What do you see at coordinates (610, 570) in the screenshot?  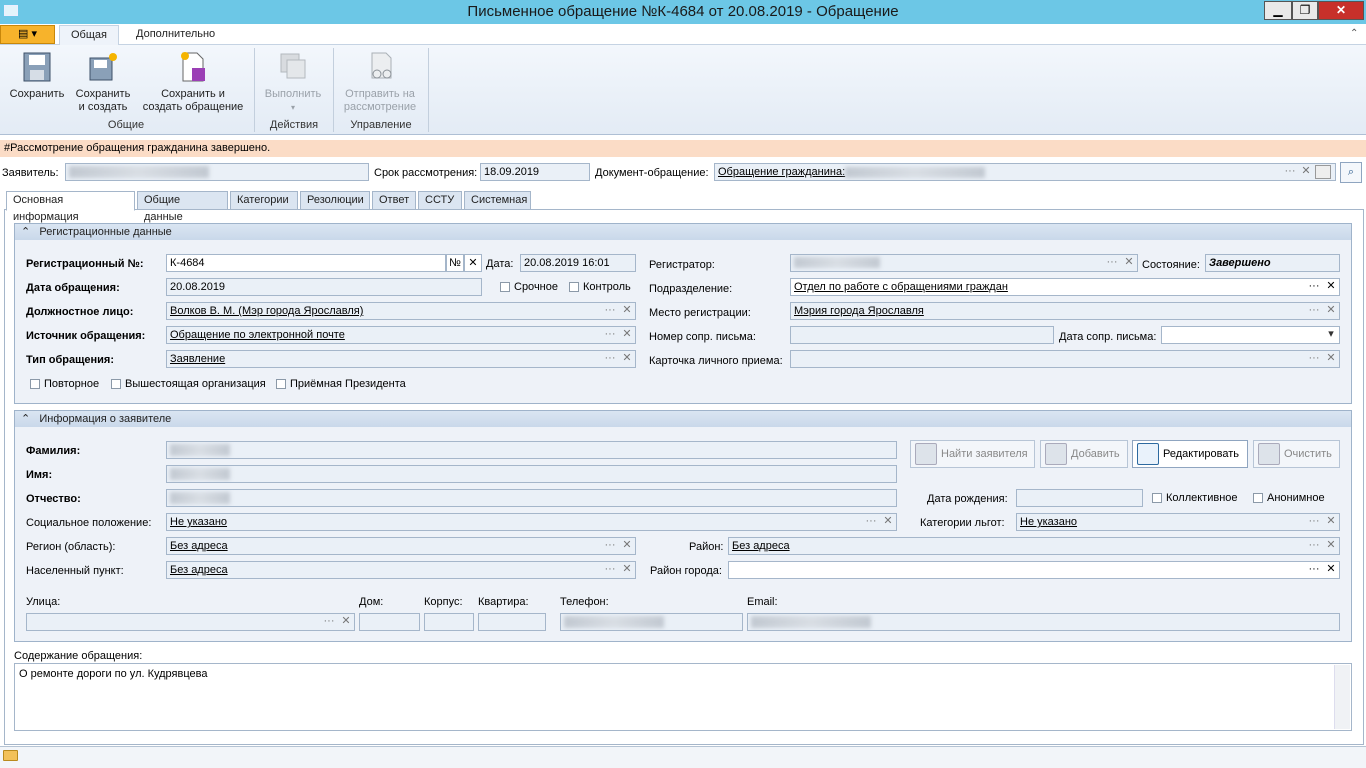 I see `locality-select-icon: ···` at bounding box center [610, 570].